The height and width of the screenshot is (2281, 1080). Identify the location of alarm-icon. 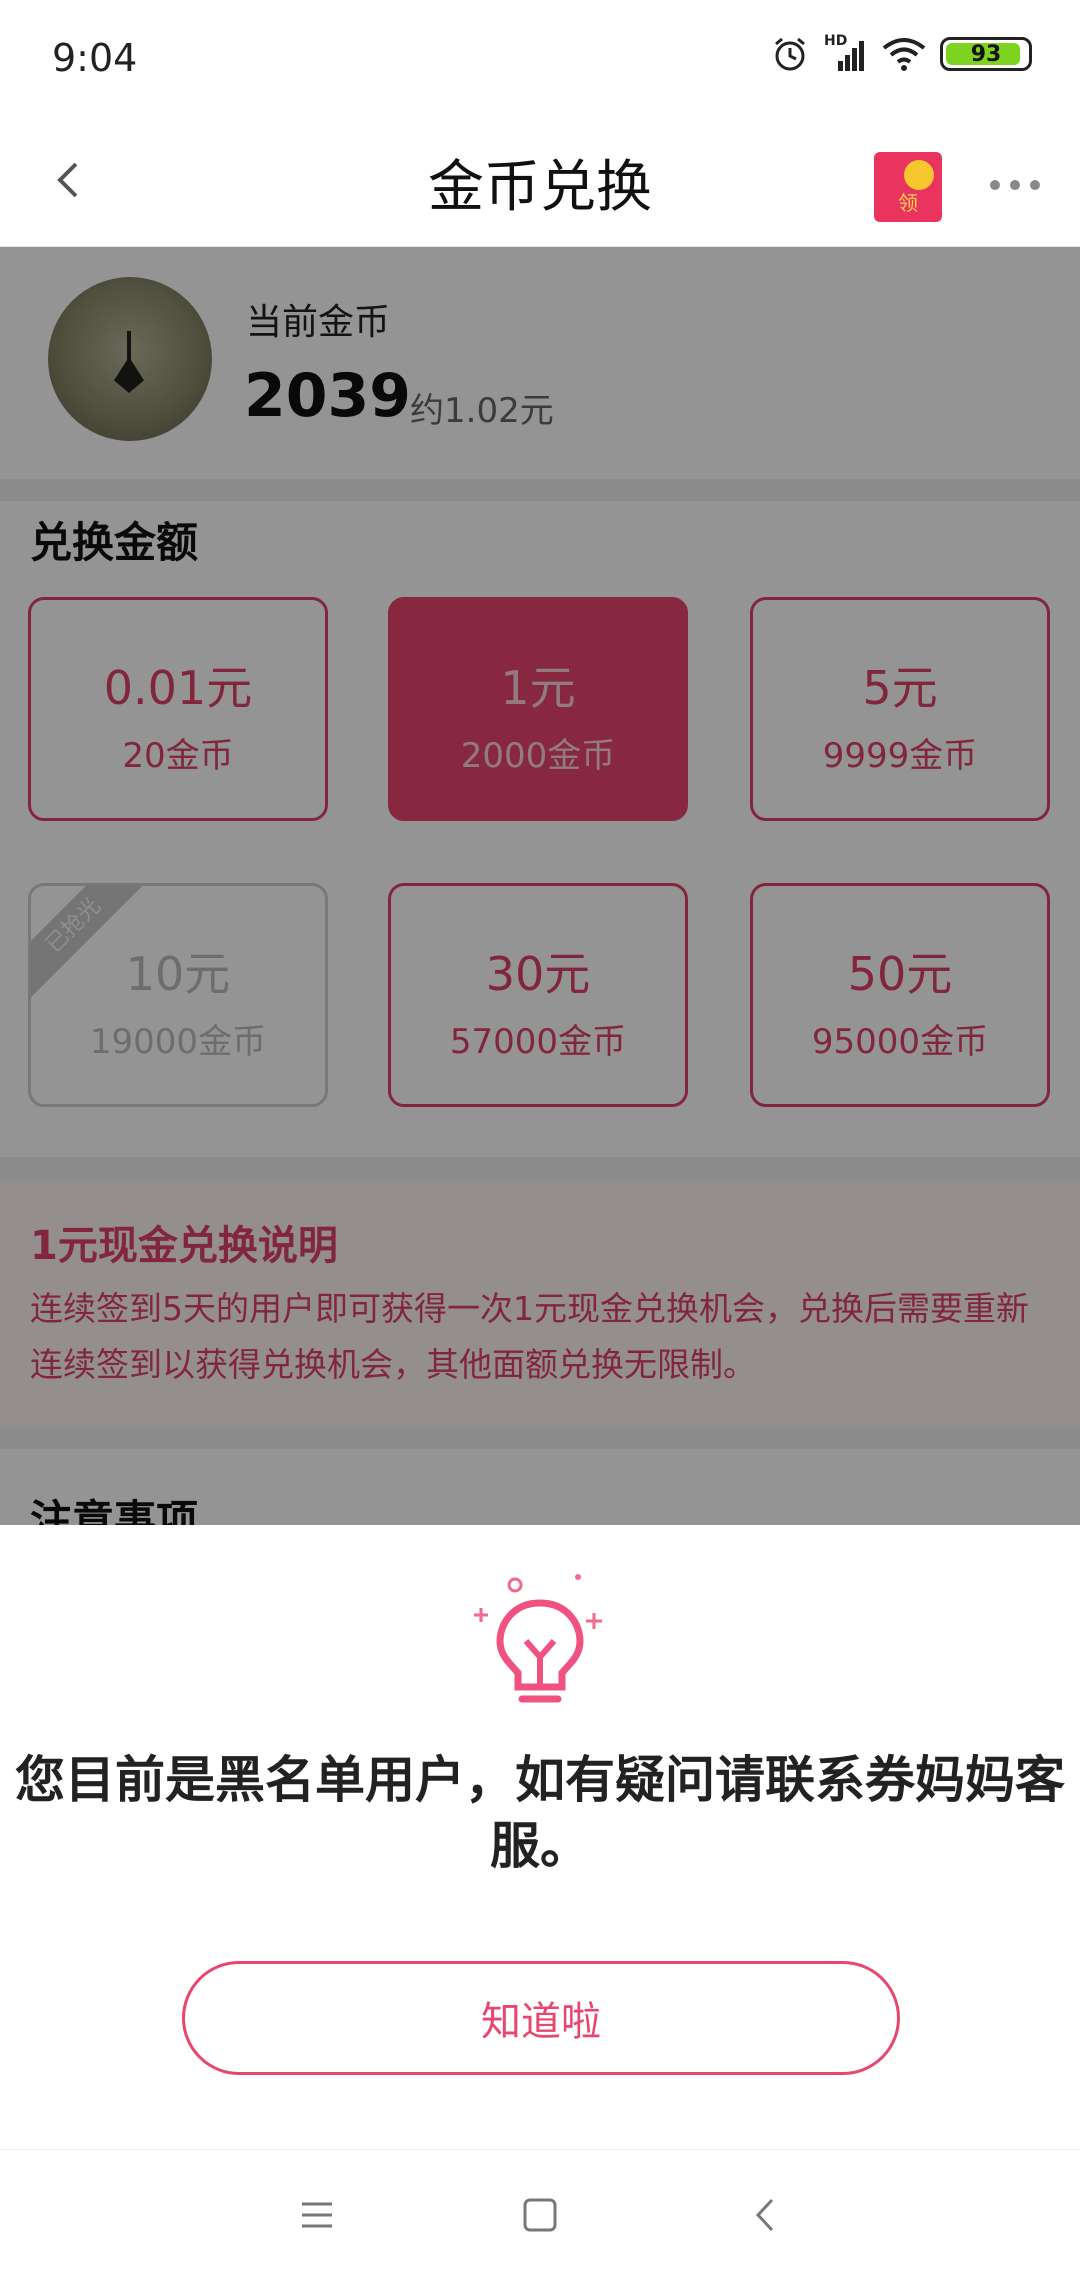
(790, 54).